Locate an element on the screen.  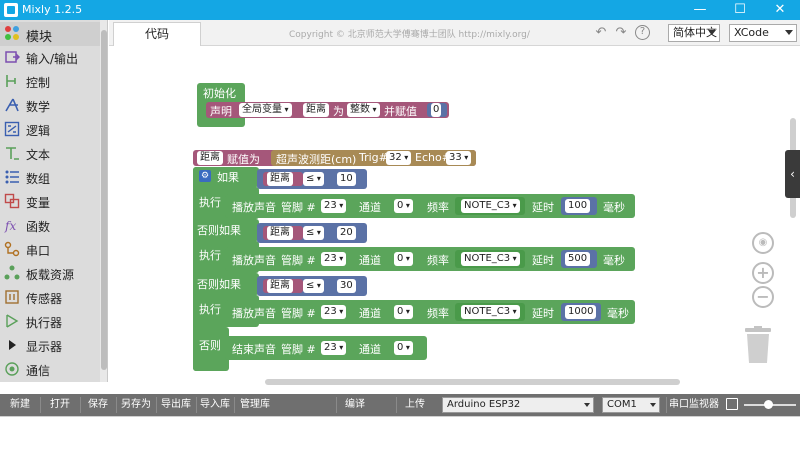
undo-icon: ↶ is located at coordinates (601, 33).